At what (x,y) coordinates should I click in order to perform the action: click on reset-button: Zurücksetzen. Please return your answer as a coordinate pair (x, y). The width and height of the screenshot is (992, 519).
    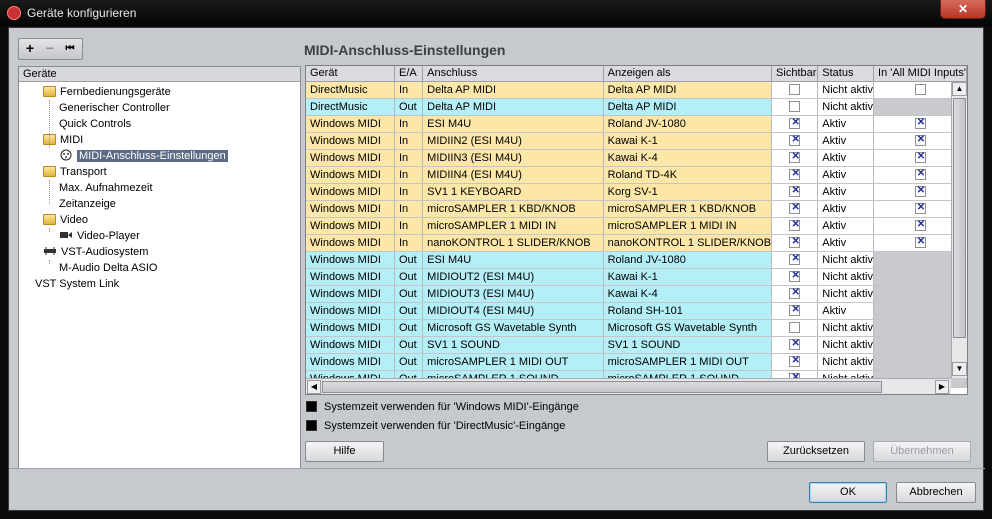
    Looking at the image, I should click on (816, 451).